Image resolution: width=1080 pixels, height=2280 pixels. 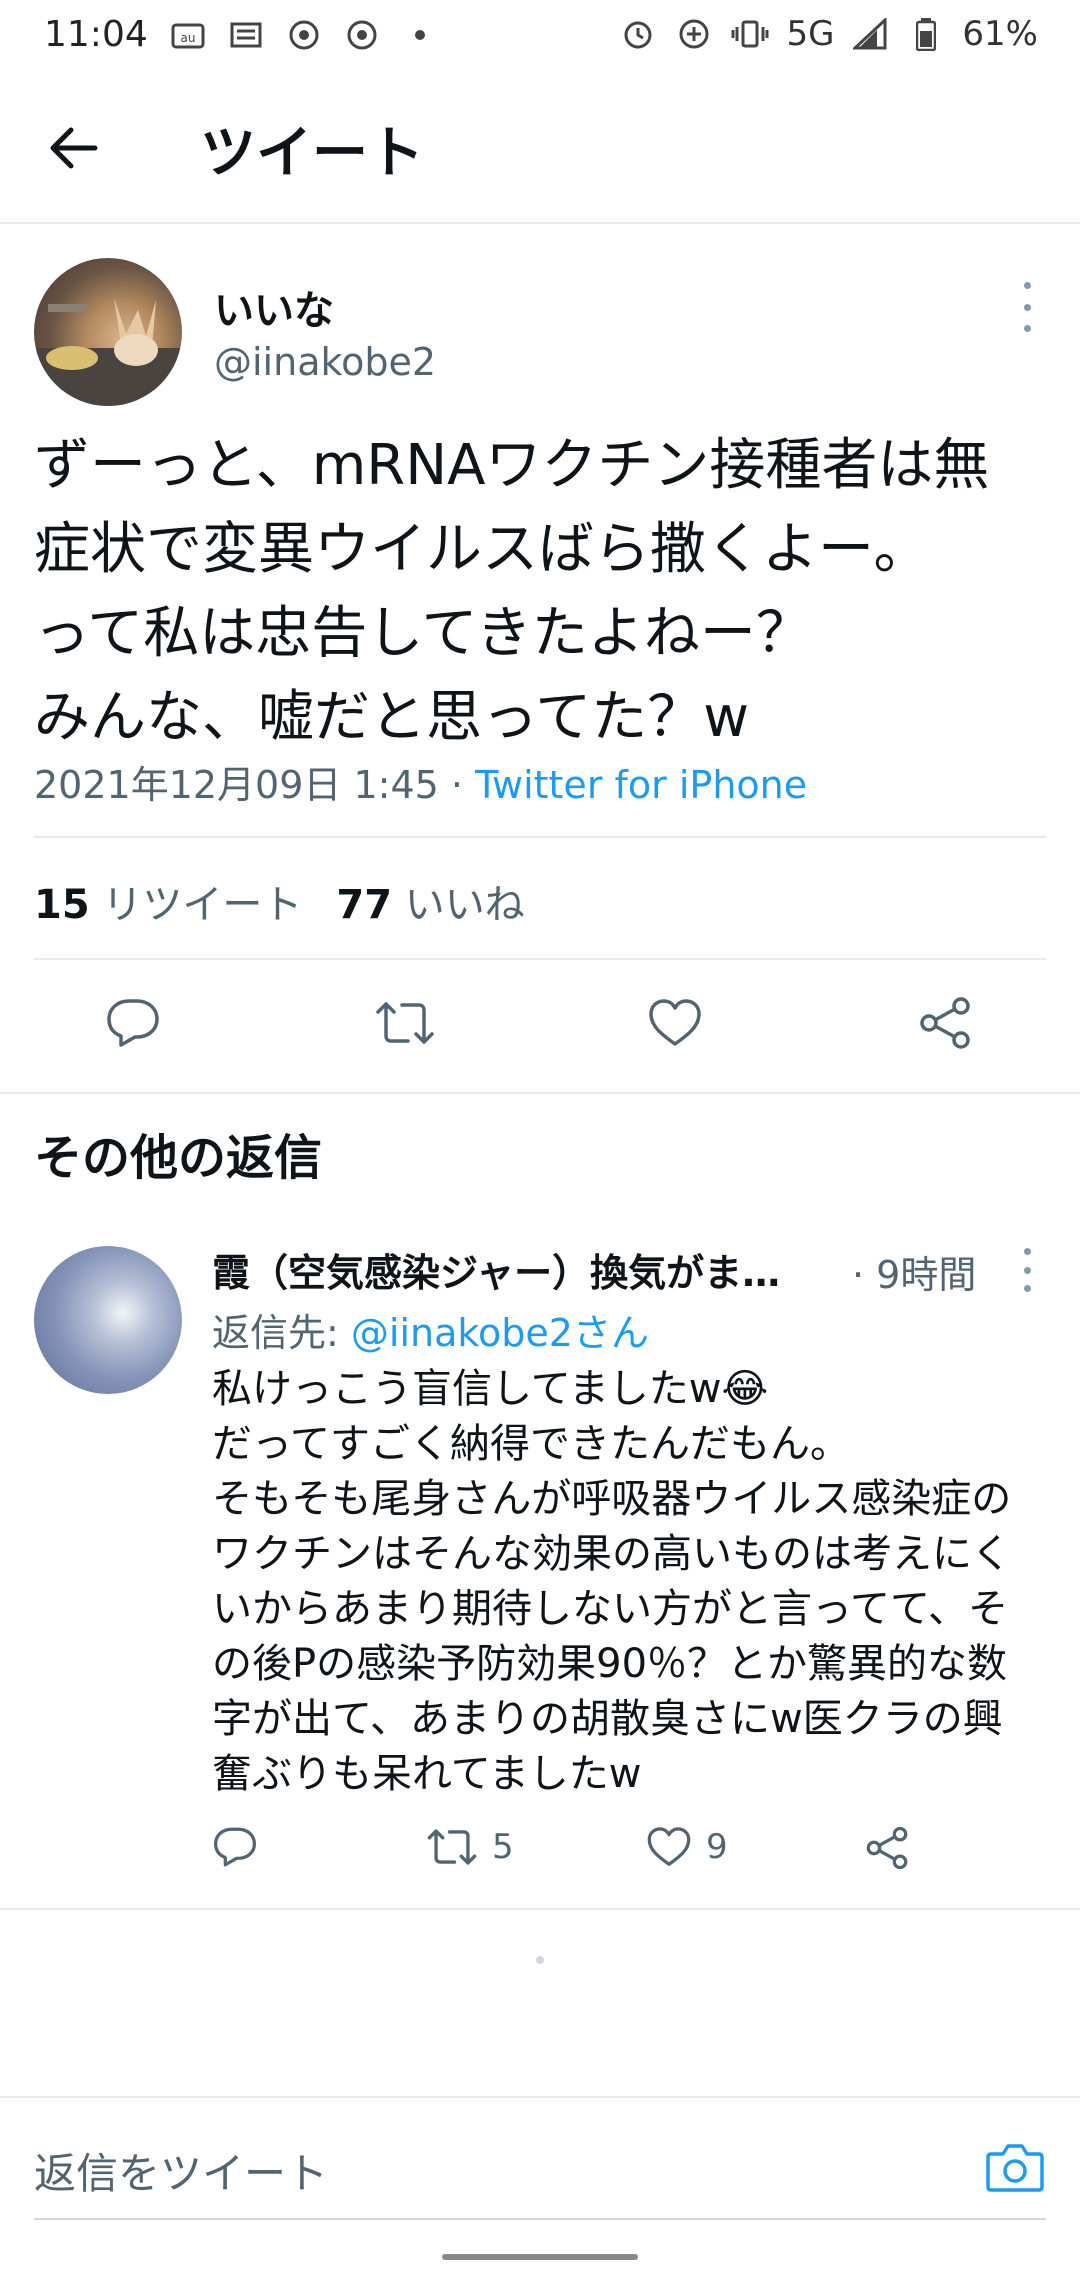 What do you see at coordinates (914, 1275) in the screenshot?
I see `reply-time: · 9時間` at bounding box center [914, 1275].